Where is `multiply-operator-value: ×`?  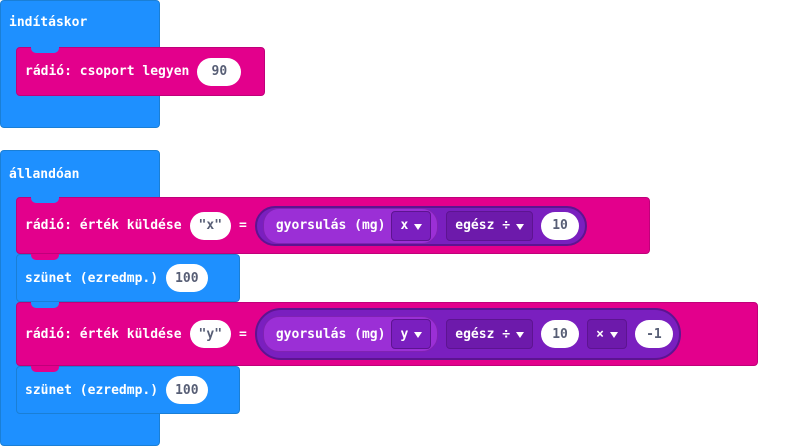
multiply-operator-value: × is located at coordinates (600, 334).